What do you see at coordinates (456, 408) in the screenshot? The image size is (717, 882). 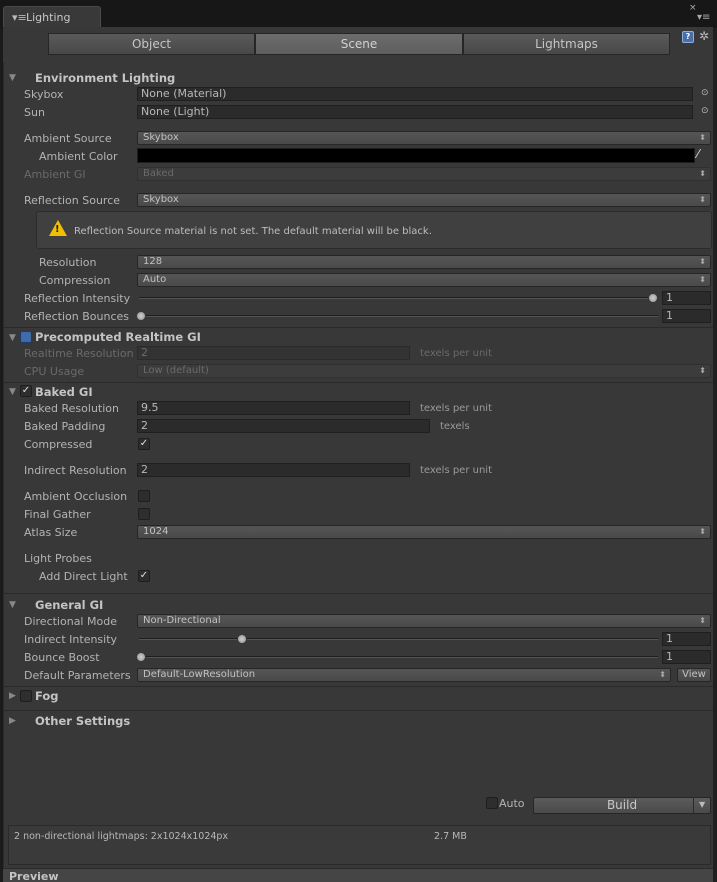 I see `baked-resolution-unit: texels per unit` at bounding box center [456, 408].